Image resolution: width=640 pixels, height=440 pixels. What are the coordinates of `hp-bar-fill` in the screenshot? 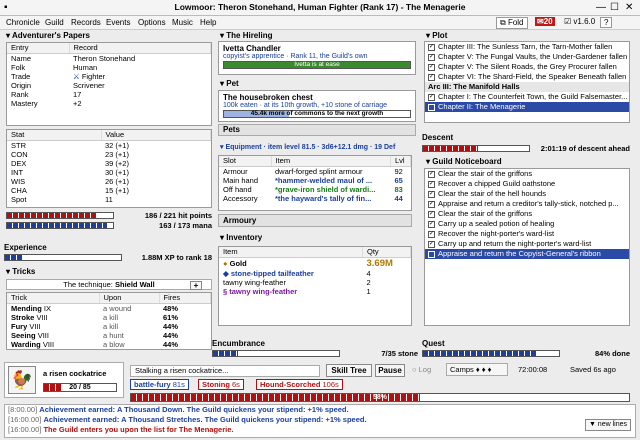 It's located at (52, 215).